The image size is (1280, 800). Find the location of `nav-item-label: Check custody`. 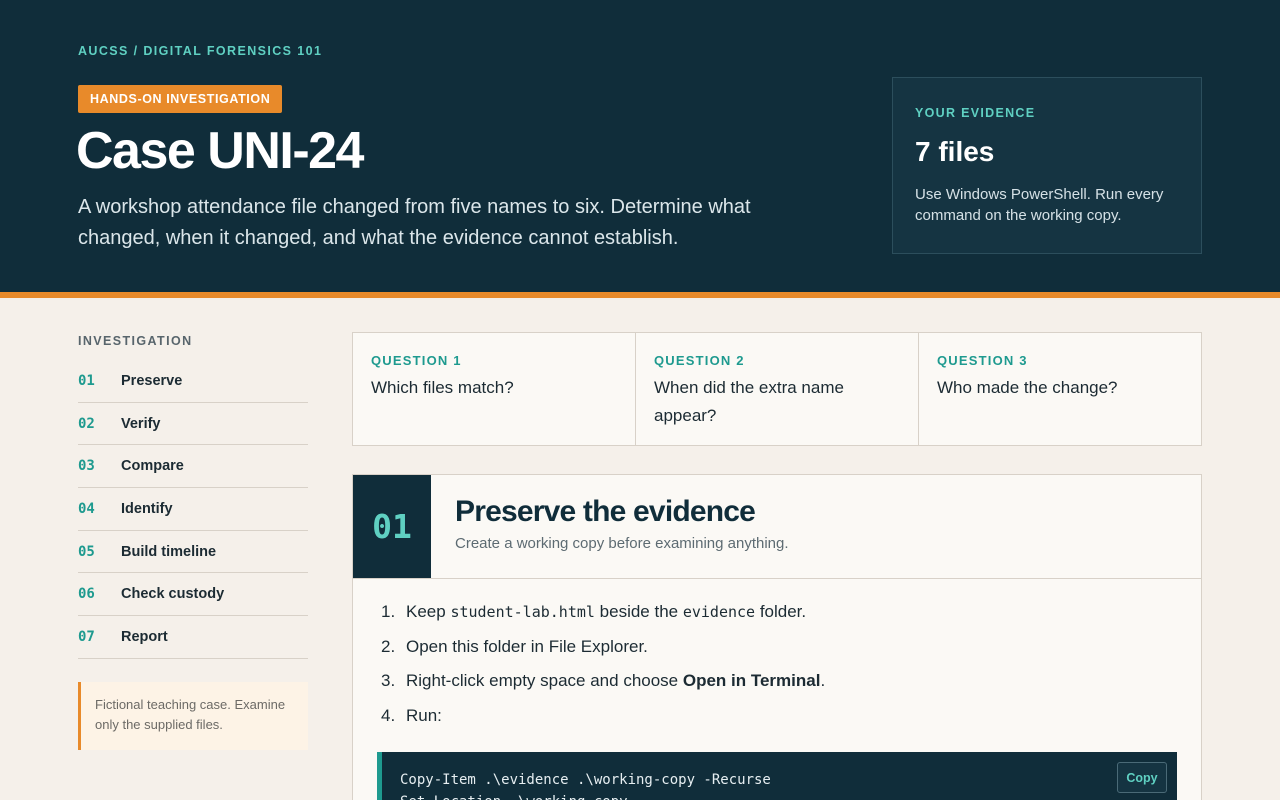

nav-item-label: Check custody is located at coordinates (173, 594).